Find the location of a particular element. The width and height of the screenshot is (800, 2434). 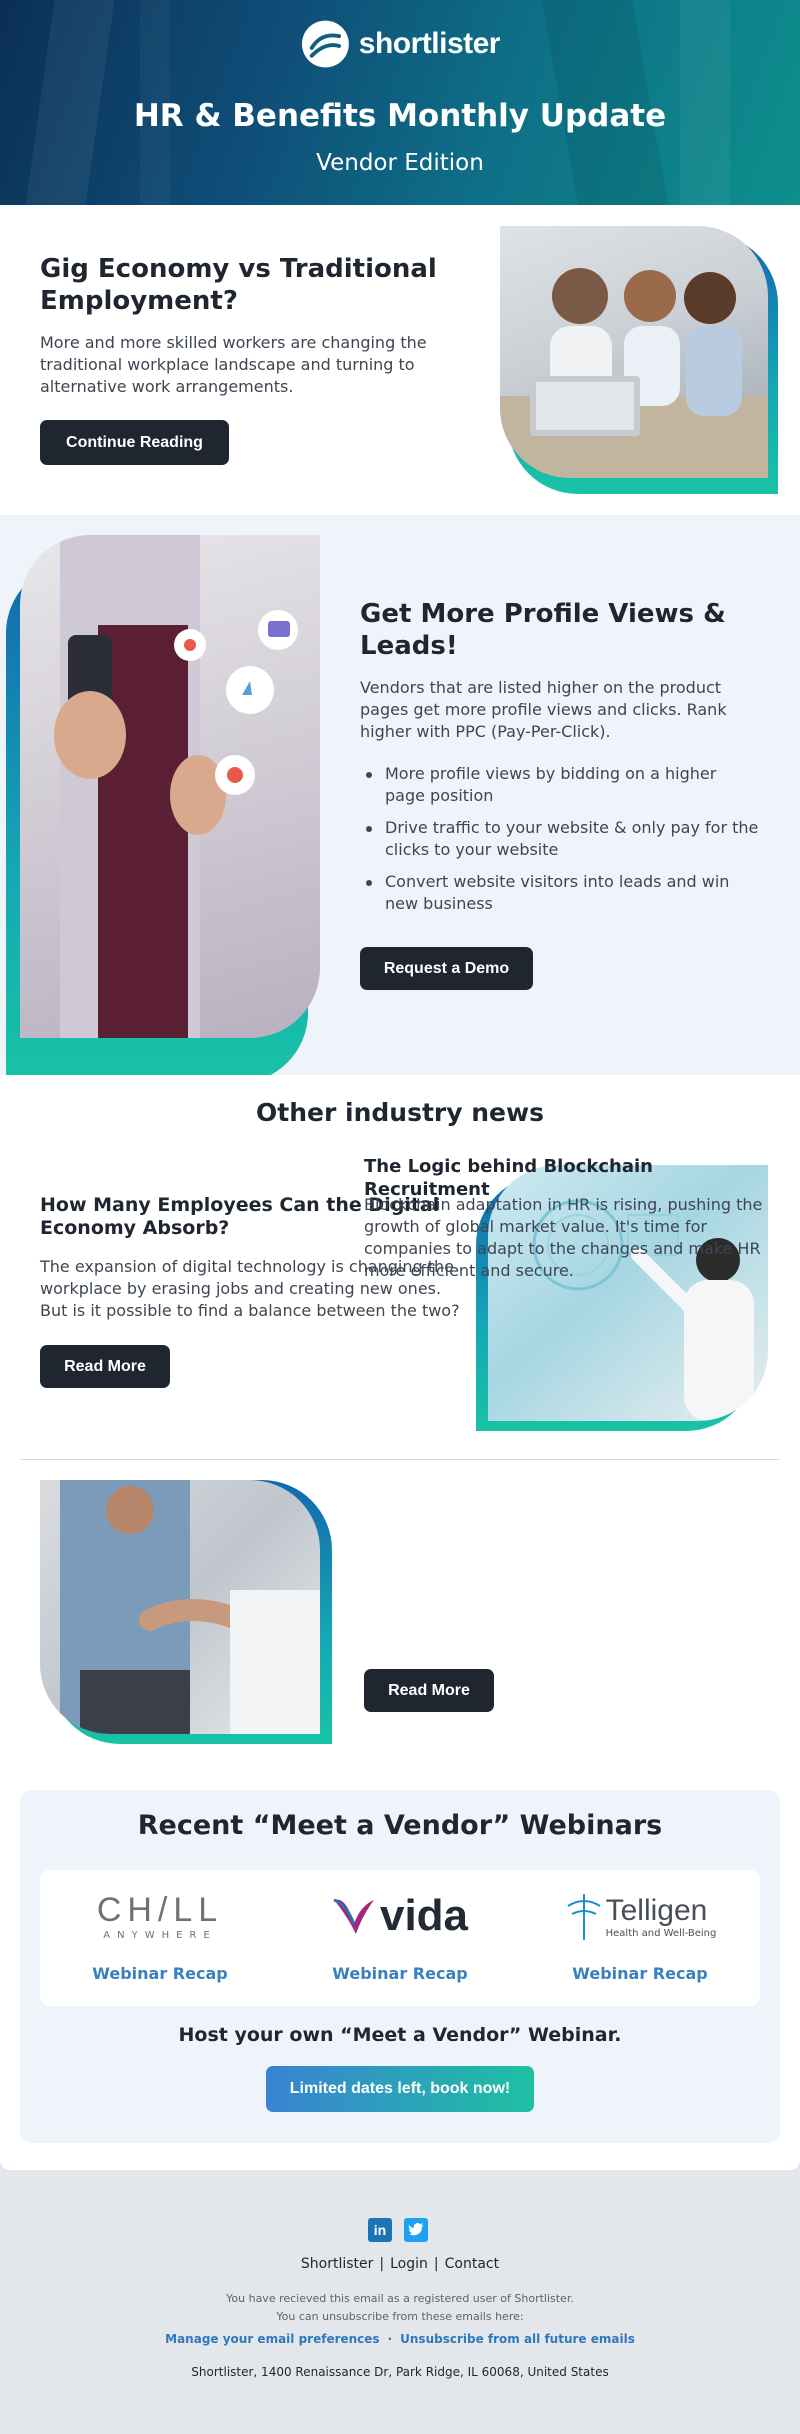

feature-title: Gig Economy vs Traditional Employment? is located at coordinates (238, 285).